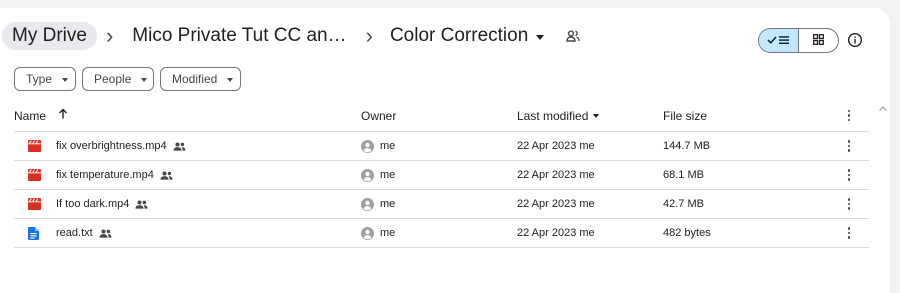 This screenshot has height=293, width=900. I want to click on view-toggle, so click(798, 40).